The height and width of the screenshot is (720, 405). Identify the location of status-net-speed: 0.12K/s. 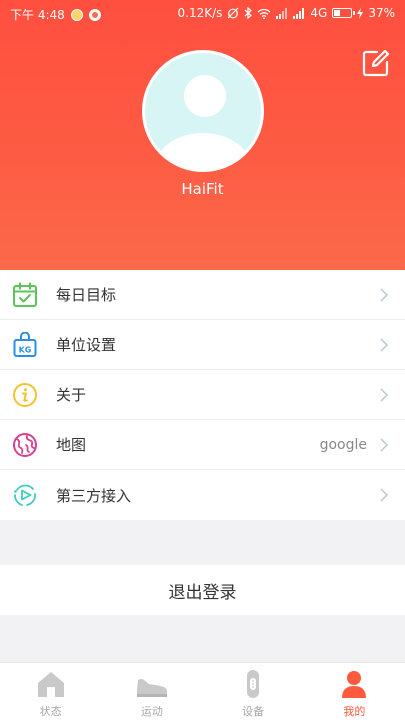
(200, 13).